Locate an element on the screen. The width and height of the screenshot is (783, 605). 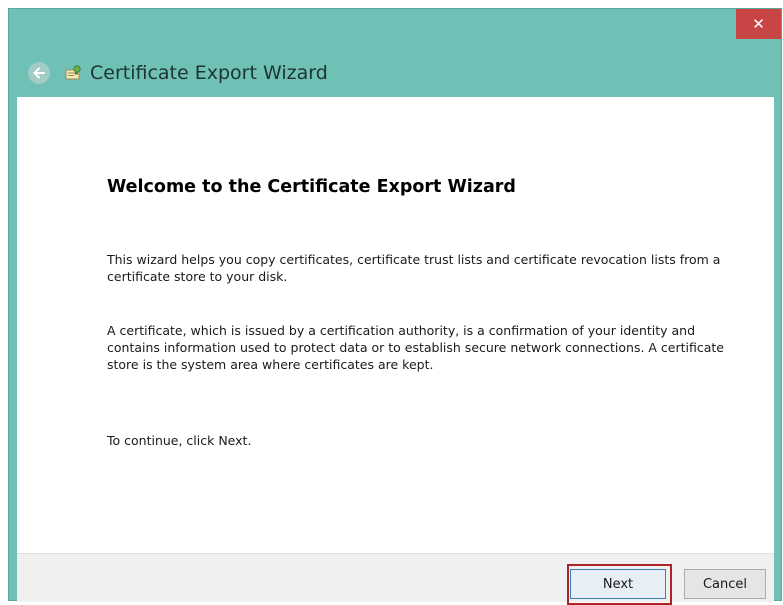
wizard-footer: Next Cancel is located at coordinates (395, 579).